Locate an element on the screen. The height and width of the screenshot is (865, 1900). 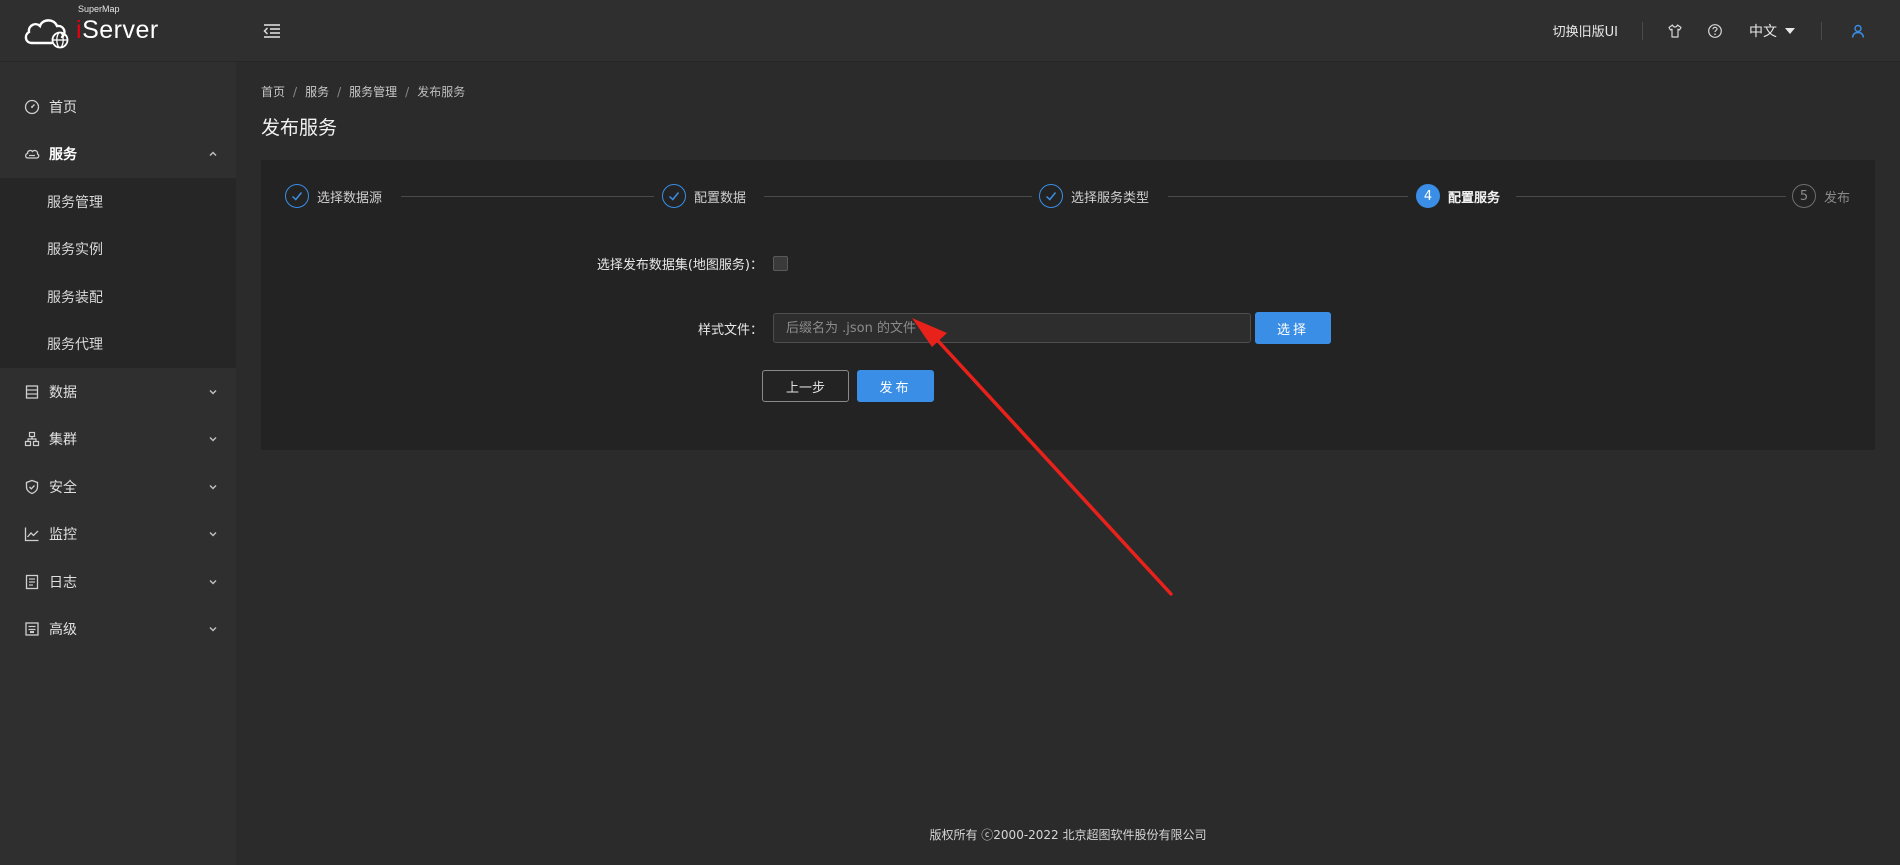
dataset-row: 选择发布数据集(地图服务)： is located at coordinates (655, 263).